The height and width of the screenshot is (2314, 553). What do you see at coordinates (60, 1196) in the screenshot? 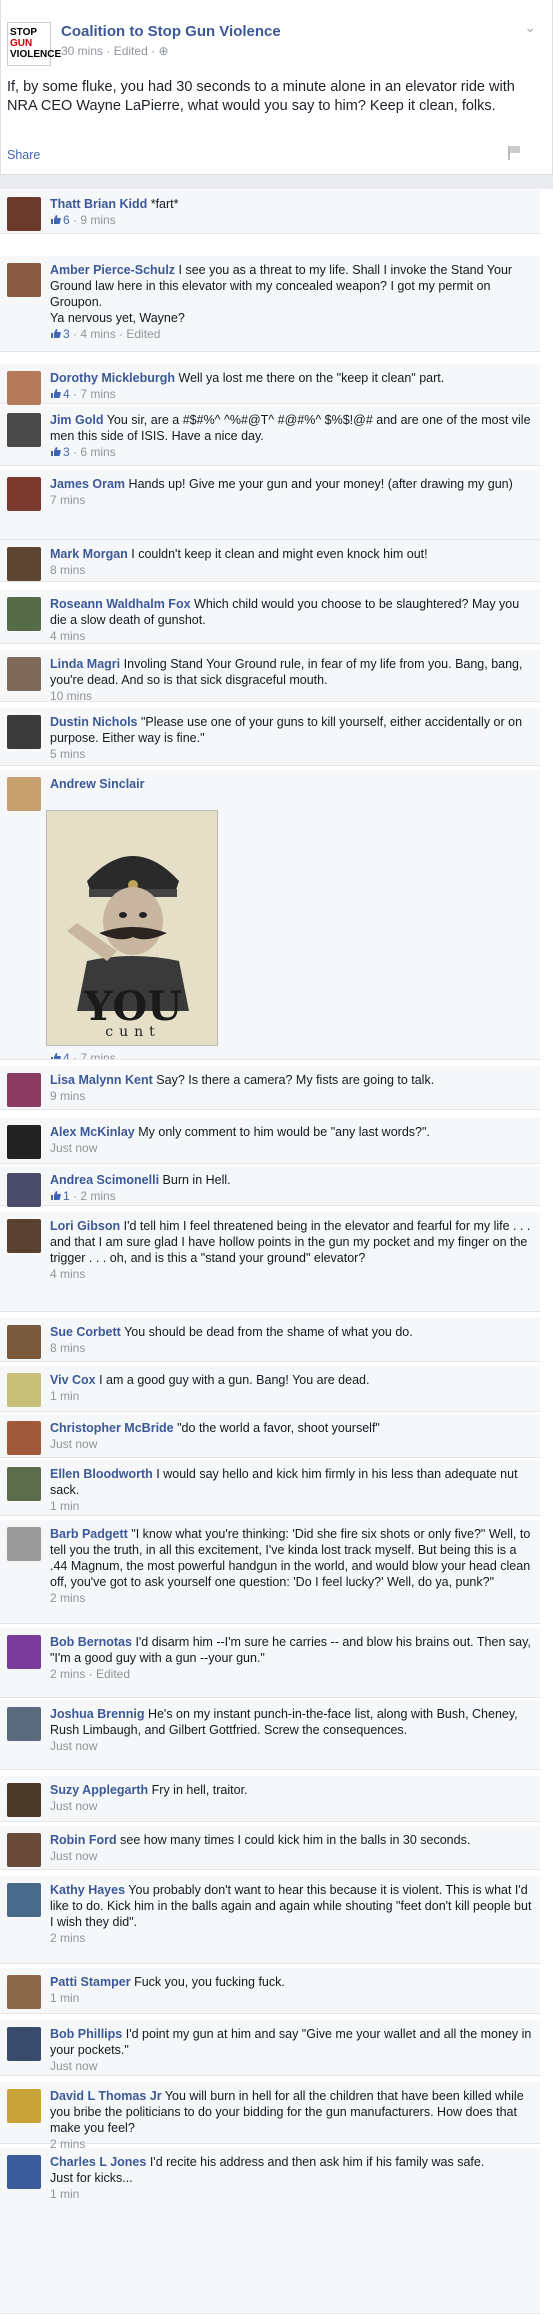
I see `like-count: 1` at bounding box center [60, 1196].